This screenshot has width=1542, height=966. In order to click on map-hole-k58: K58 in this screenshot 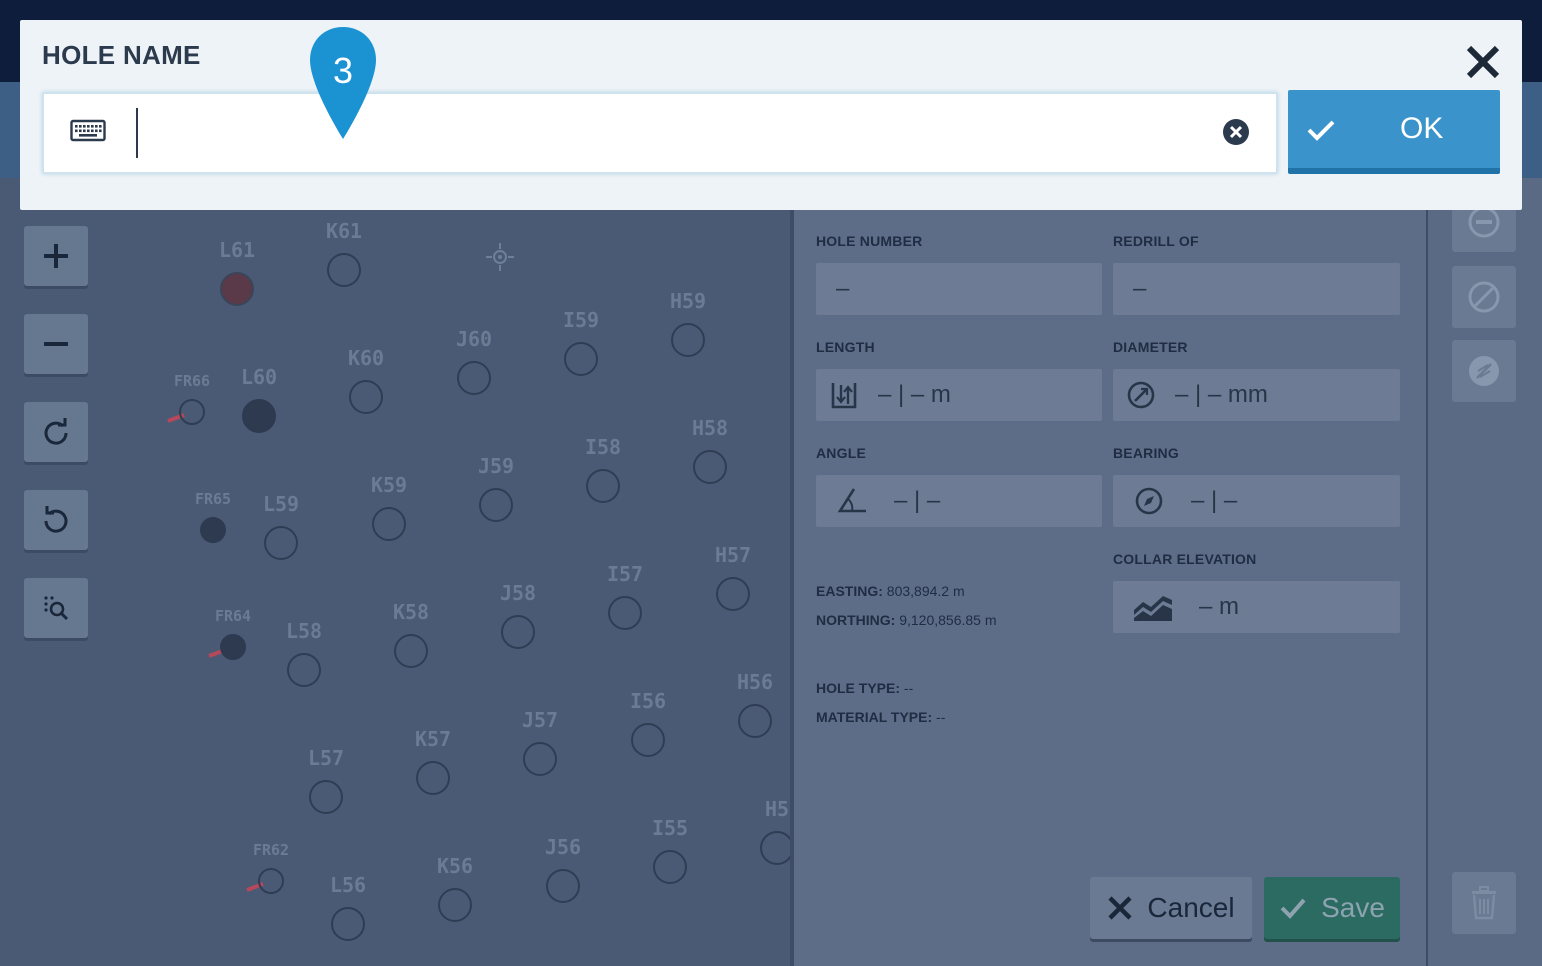, I will do `click(411, 634)`.